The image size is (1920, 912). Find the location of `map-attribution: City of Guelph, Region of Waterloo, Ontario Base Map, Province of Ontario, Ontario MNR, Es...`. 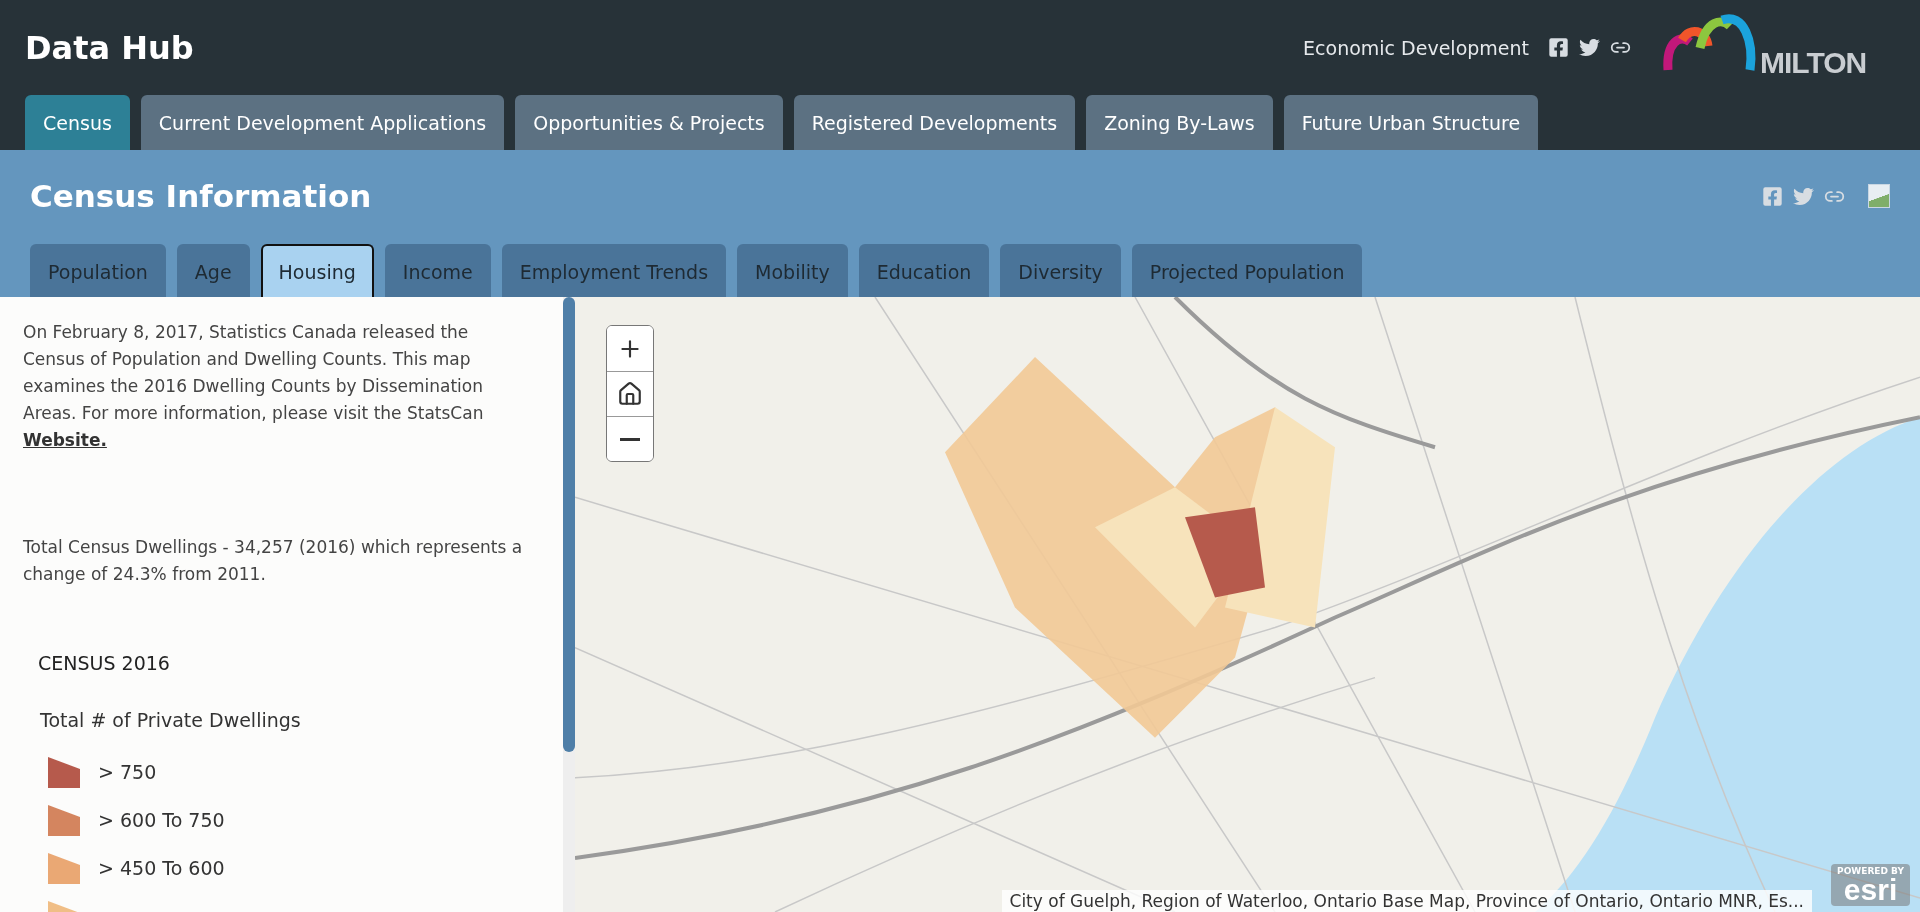

map-attribution: City of Guelph, Region of Waterloo, Ontario Base Map, Province of Ontario, Ontario MNR, Es... is located at coordinates (1406, 901).